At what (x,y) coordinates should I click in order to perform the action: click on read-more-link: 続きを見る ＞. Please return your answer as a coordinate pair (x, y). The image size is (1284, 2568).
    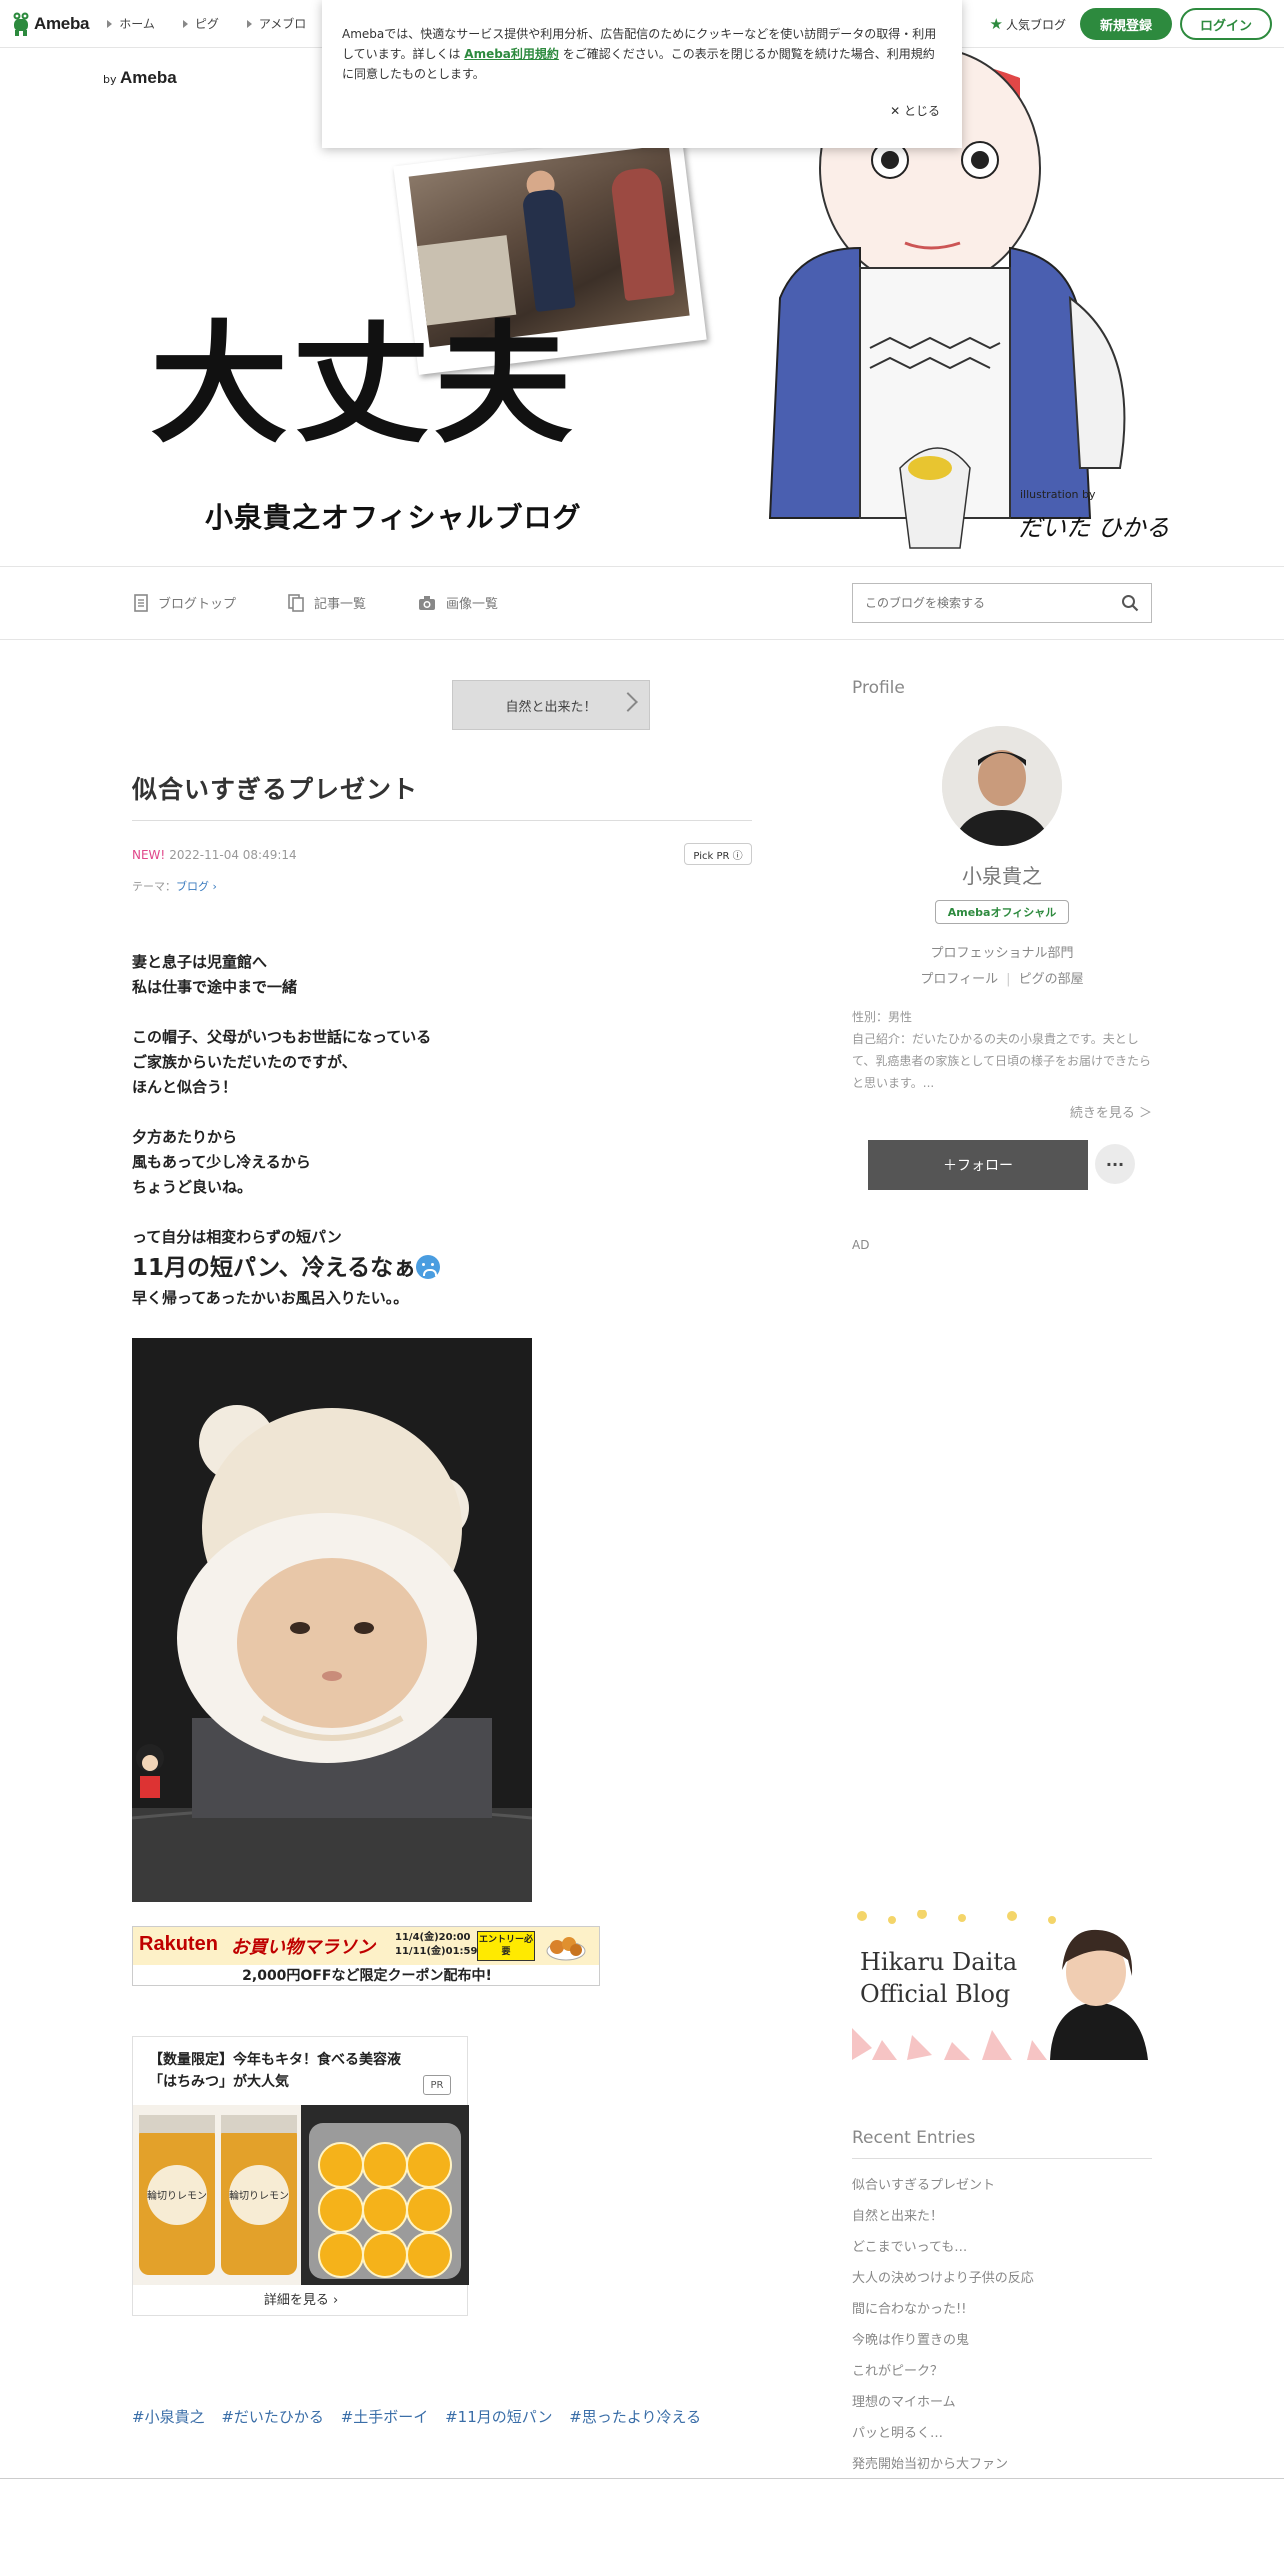
    Looking at the image, I should click on (1002, 1111).